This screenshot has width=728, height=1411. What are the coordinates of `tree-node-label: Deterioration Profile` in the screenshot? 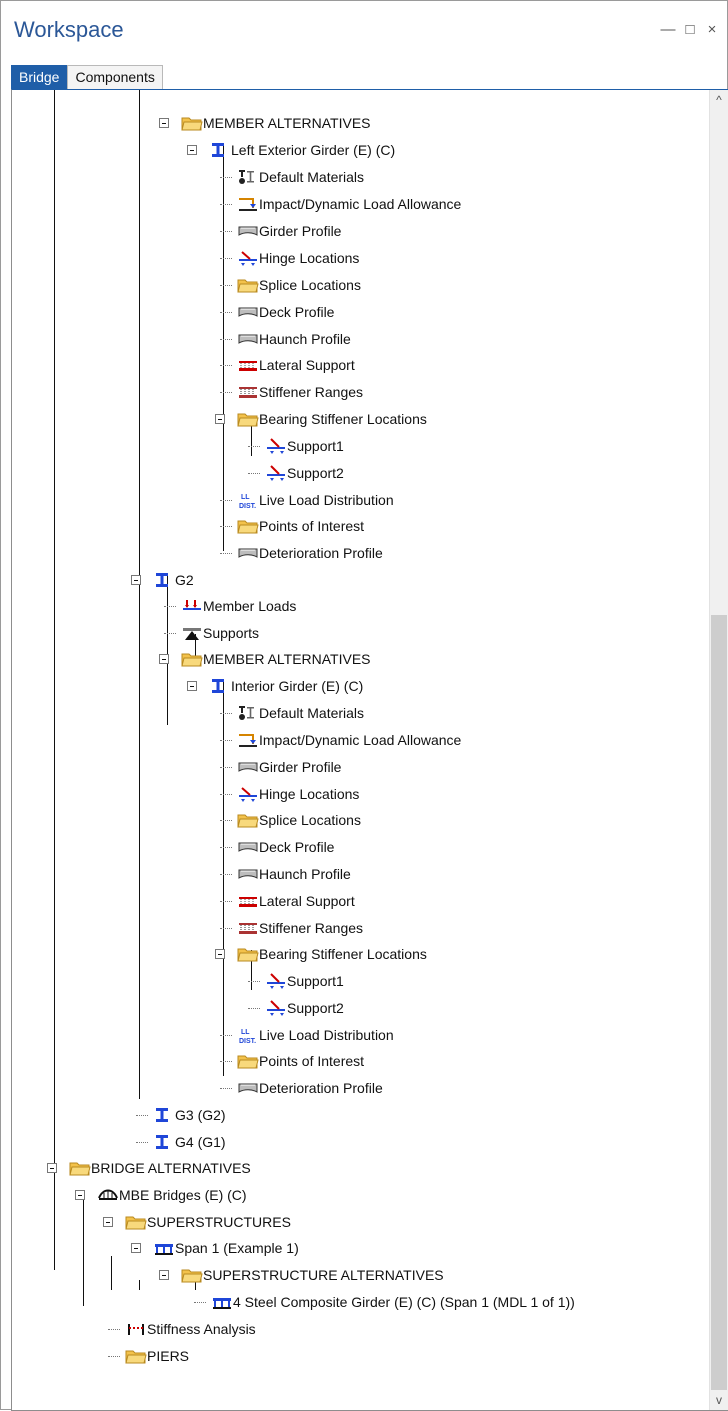 It's located at (321, 553).